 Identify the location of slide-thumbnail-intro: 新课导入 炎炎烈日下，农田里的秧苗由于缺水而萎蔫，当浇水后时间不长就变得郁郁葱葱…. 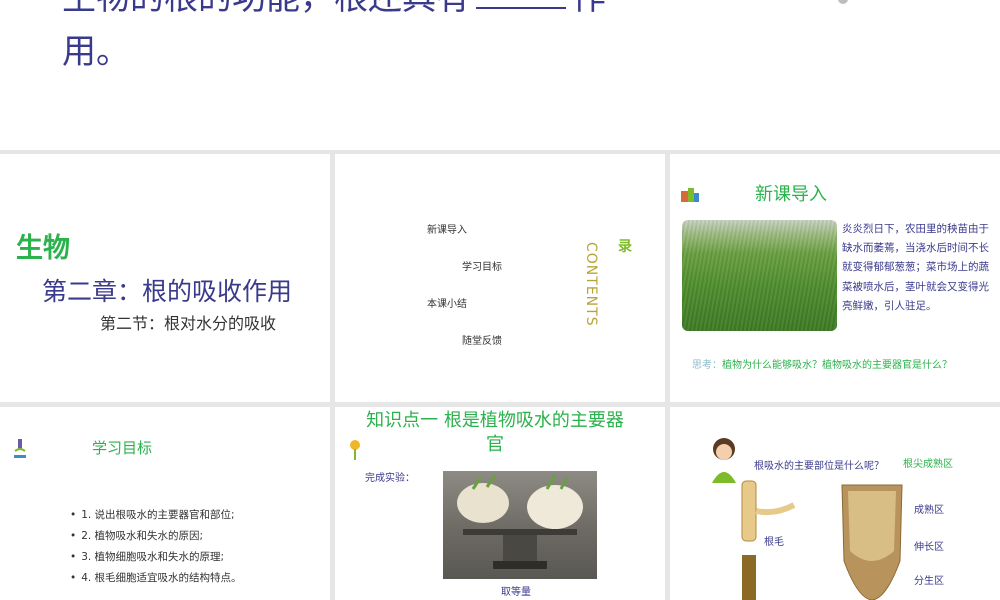
(835, 278).